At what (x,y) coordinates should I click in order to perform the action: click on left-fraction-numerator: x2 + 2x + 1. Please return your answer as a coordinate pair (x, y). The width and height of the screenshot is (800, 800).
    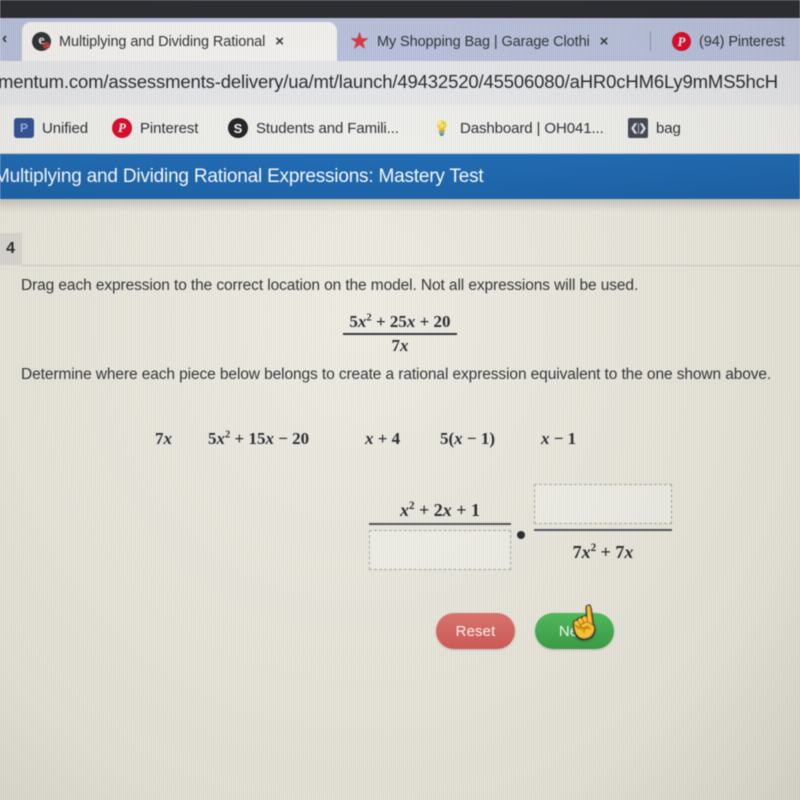
    Looking at the image, I should click on (440, 510).